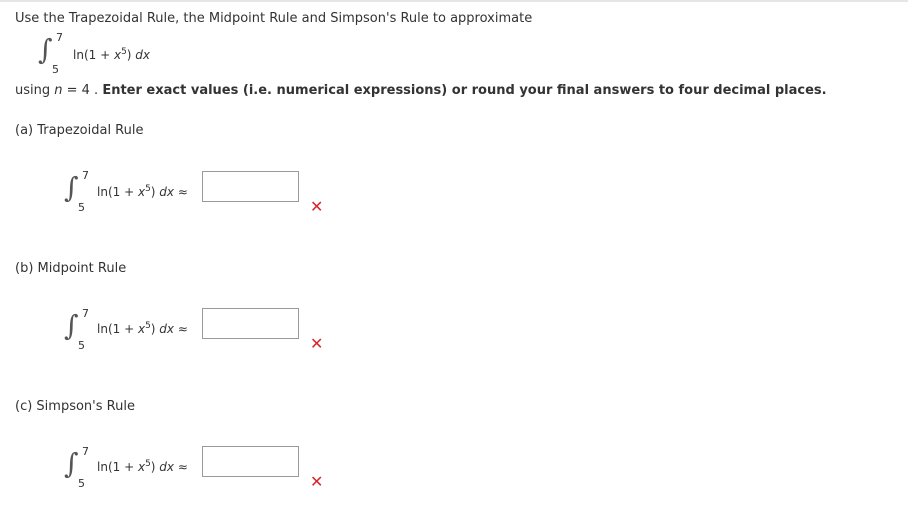 The height and width of the screenshot is (513, 908). Describe the element at coordinates (454, 1) in the screenshot. I see `top-border` at that location.